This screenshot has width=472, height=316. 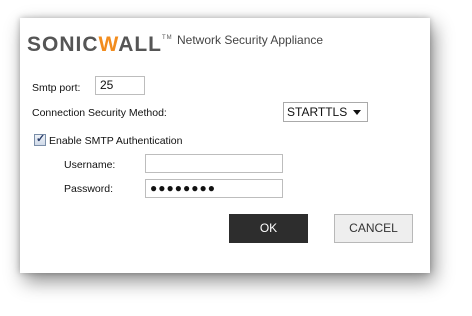 I want to click on enable-auth-label: Enable SMTP Authentication, so click(x=116, y=141).